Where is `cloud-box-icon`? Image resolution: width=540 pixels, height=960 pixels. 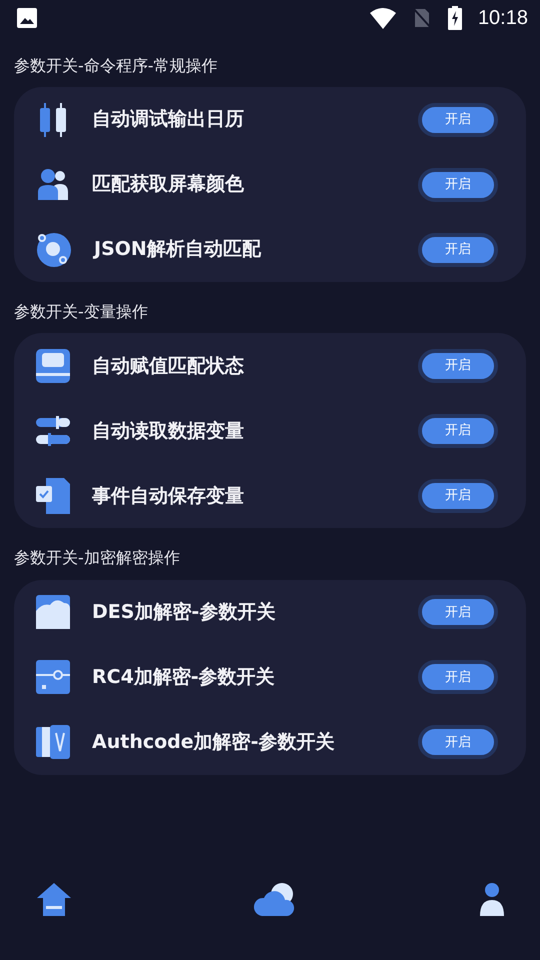
cloud-box-icon is located at coordinates (53, 612).